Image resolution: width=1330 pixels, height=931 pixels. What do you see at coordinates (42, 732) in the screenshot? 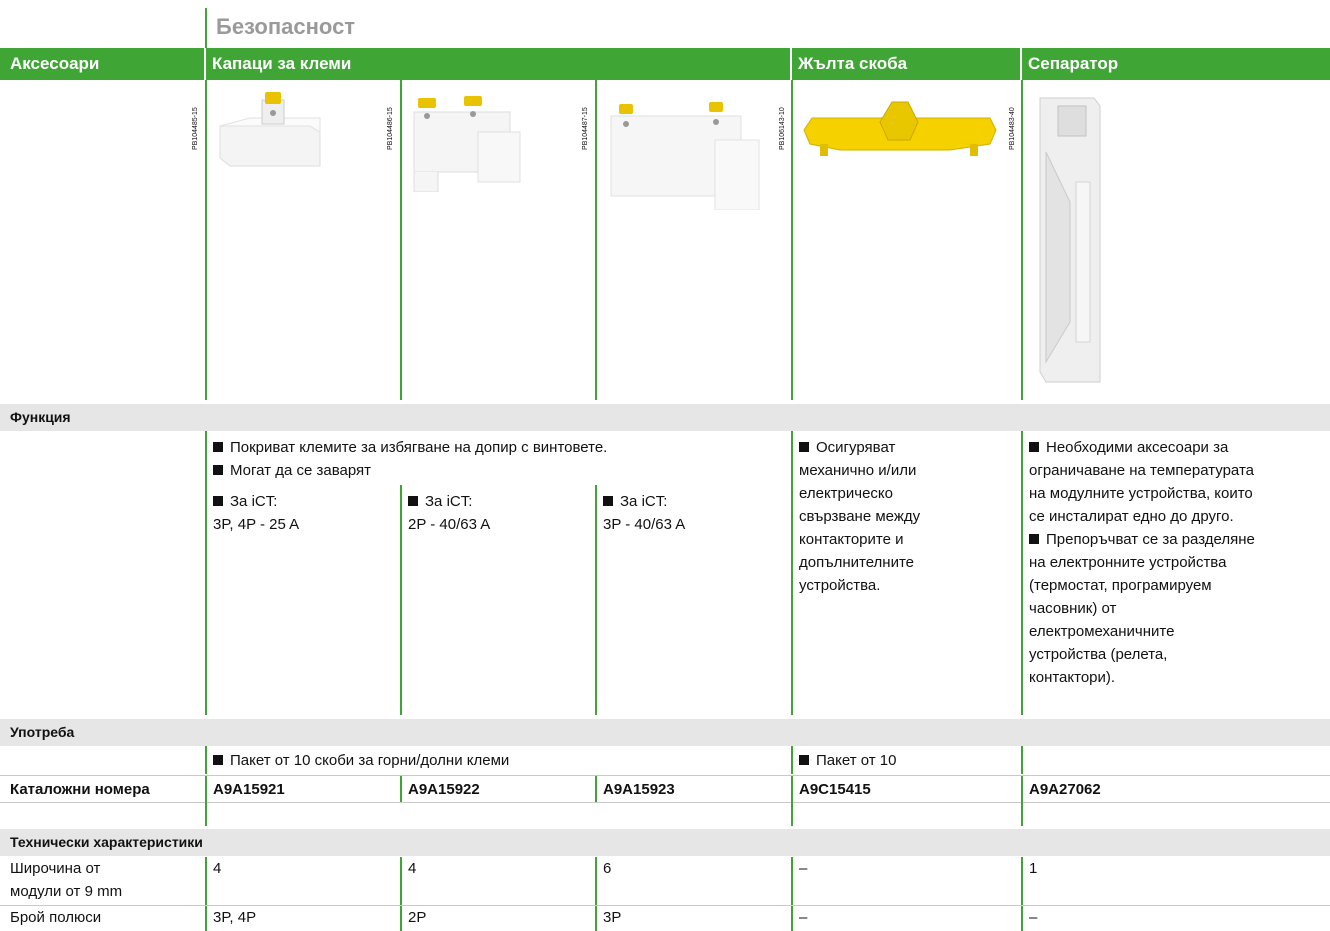
I see `usage-label: Употреба` at bounding box center [42, 732].